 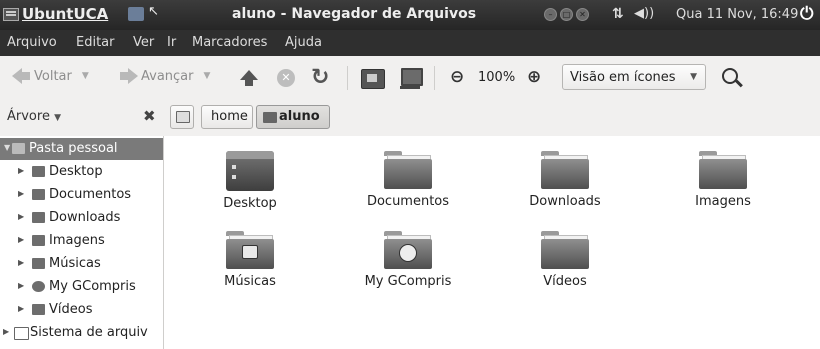 I want to click on close-sidebar-icon: ✖, so click(x=149, y=116).